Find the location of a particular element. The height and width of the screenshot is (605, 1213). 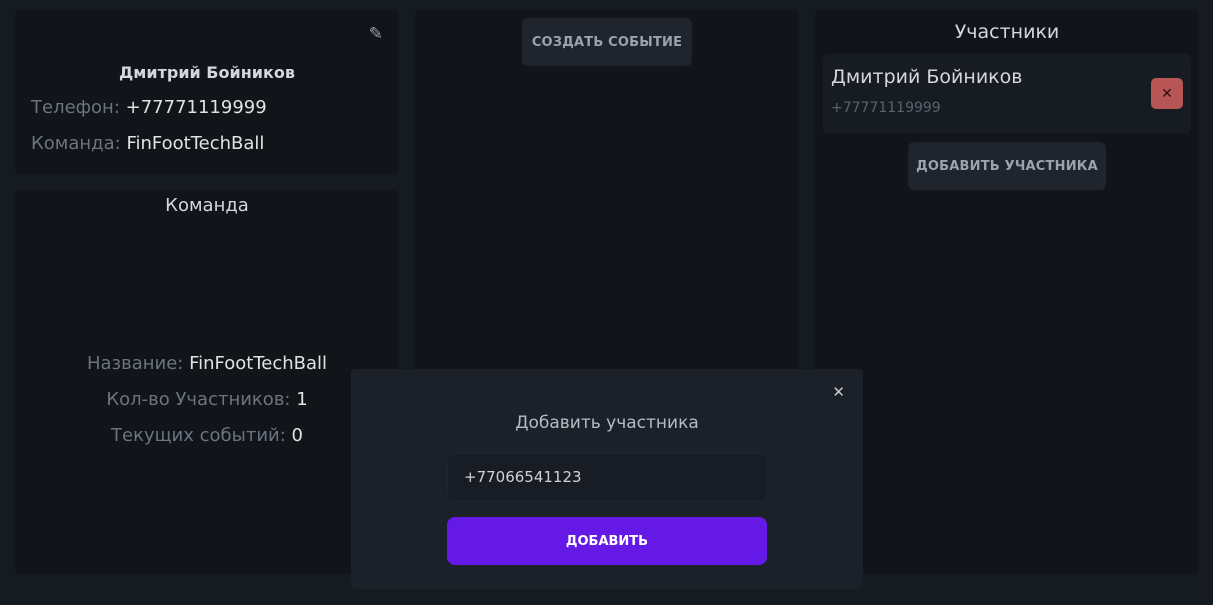

remove-participant-button: ✕ is located at coordinates (1167, 93).